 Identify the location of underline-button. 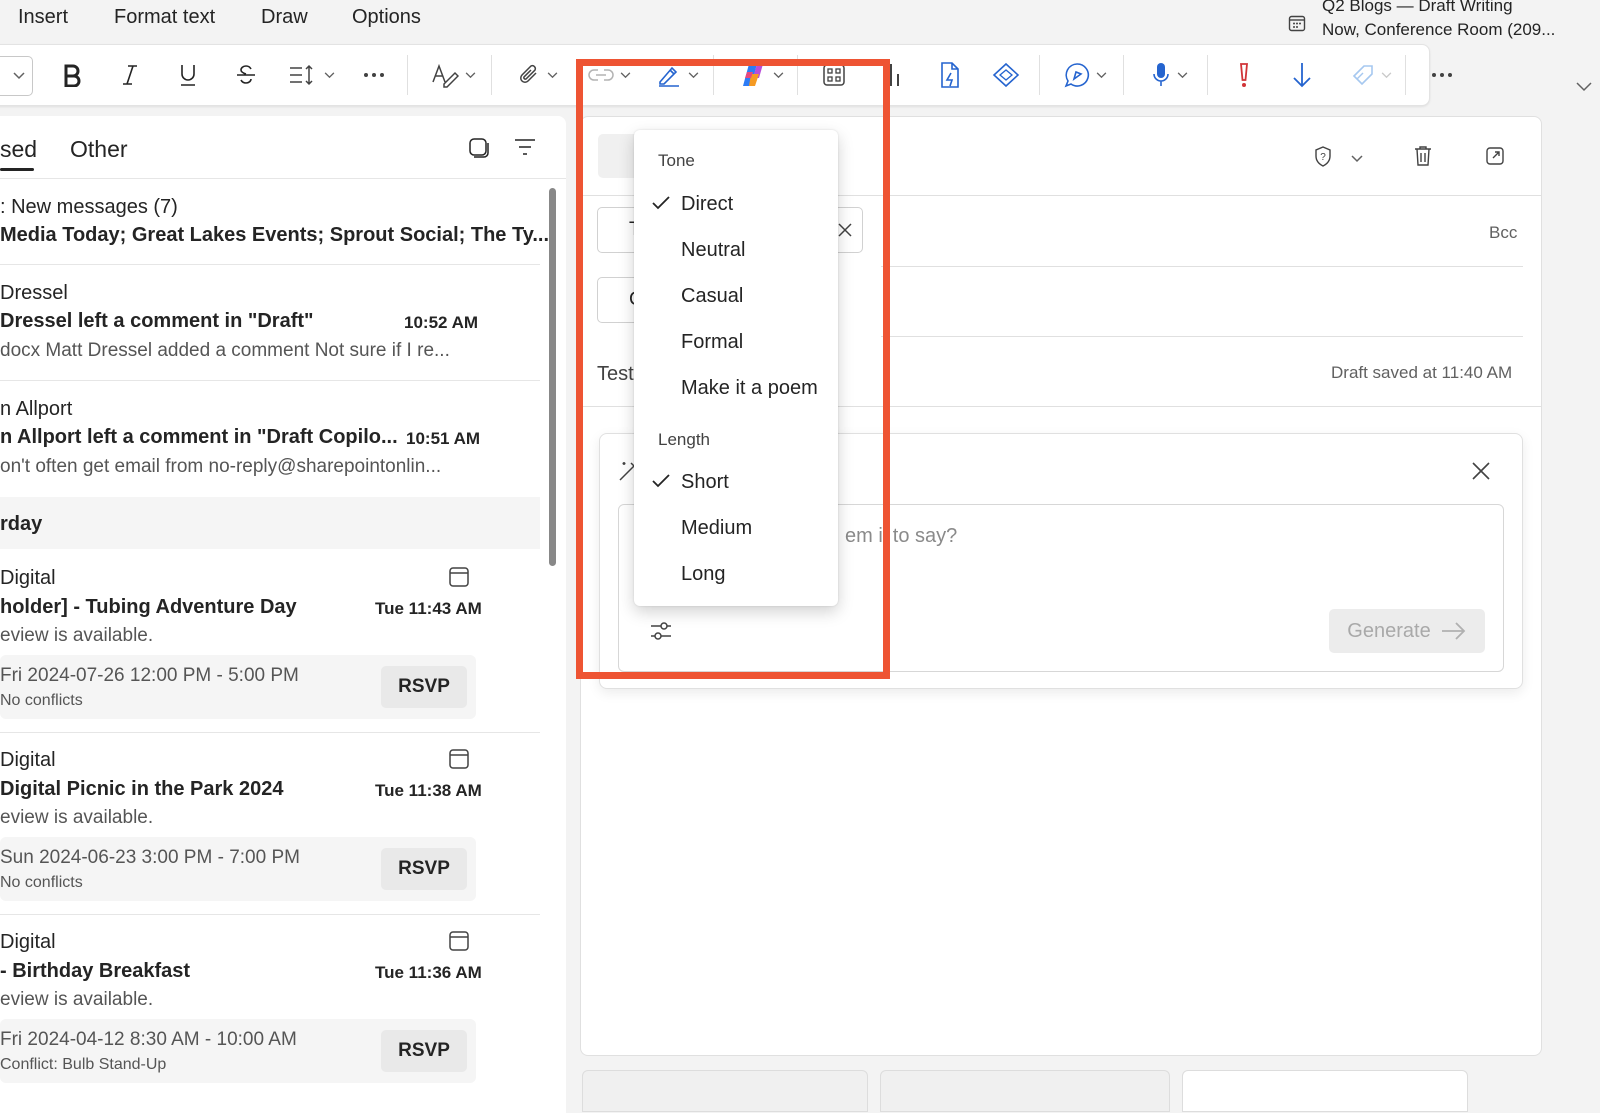
(188, 75).